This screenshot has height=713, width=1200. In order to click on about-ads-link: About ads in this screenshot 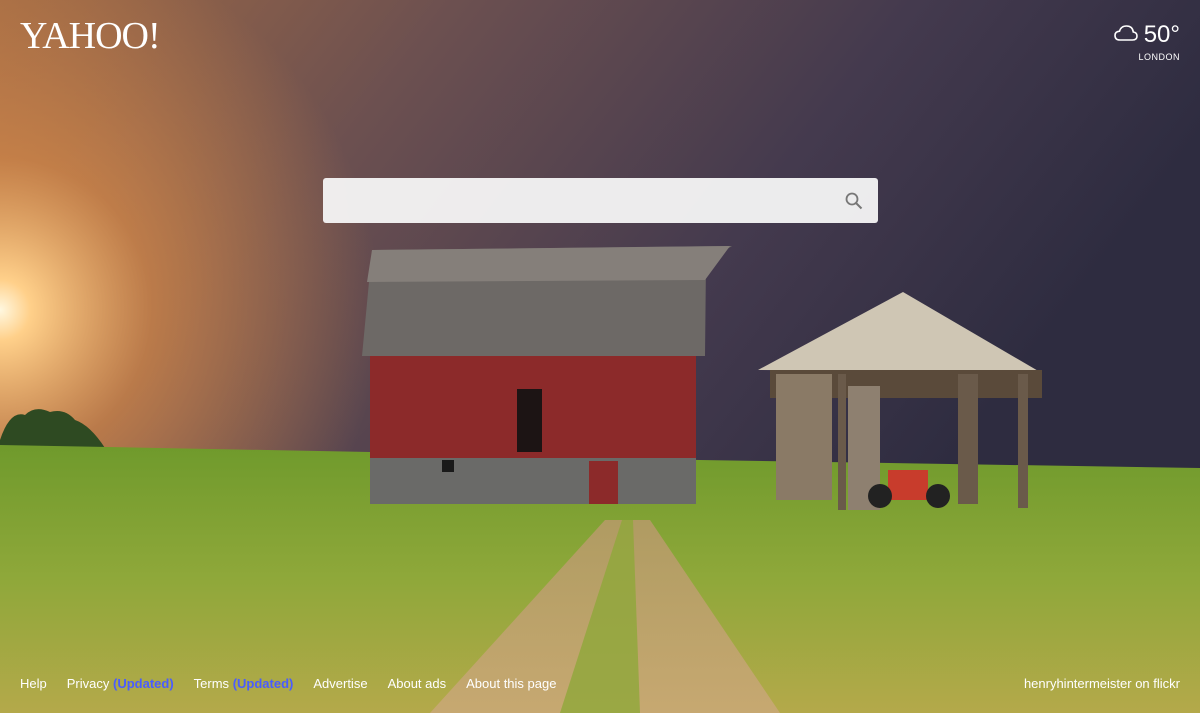, I will do `click(417, 683)`.